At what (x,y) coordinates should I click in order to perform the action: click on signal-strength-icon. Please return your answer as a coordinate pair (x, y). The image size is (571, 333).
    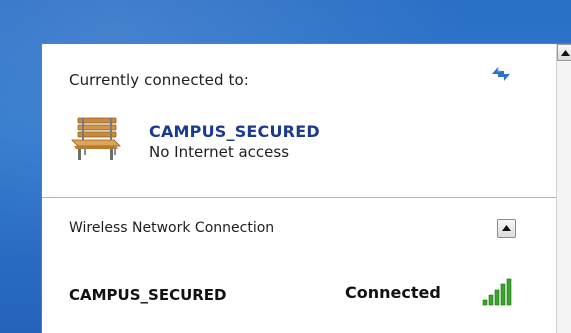
    Looking at the image, I should click on (497, 292).